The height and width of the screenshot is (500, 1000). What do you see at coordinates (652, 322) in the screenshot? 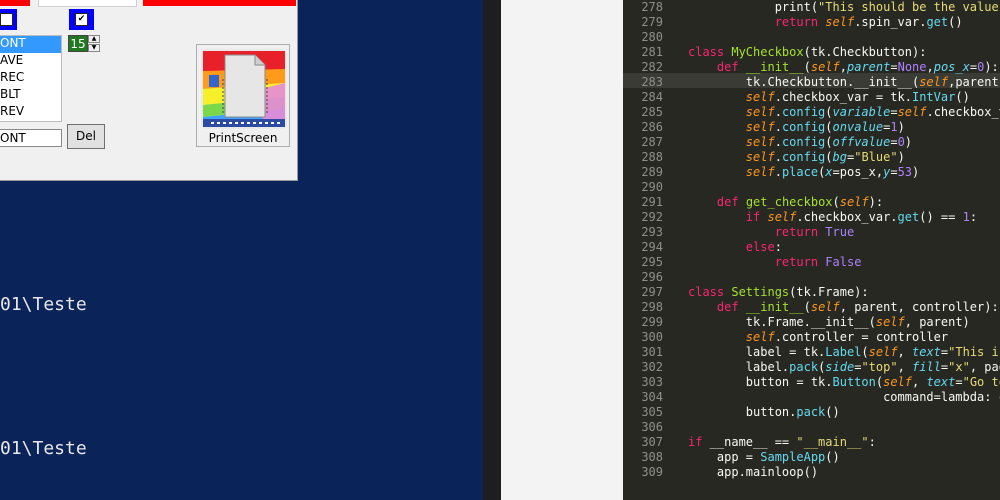
I see `line-number: 299` at bounding box center [652, 322].